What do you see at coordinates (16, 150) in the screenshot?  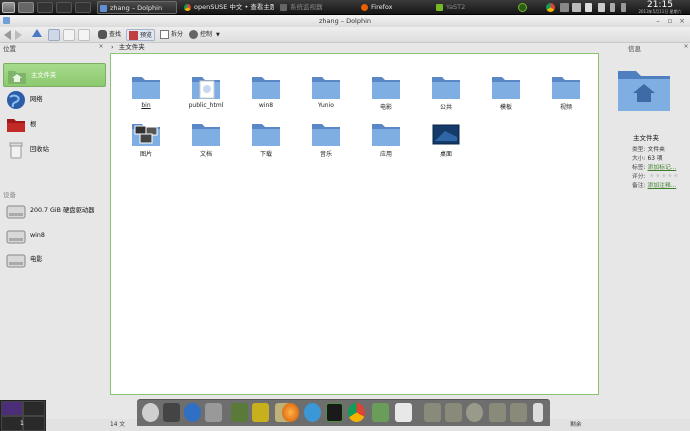 I see `trash-icon` at bounding box center [16, 150].